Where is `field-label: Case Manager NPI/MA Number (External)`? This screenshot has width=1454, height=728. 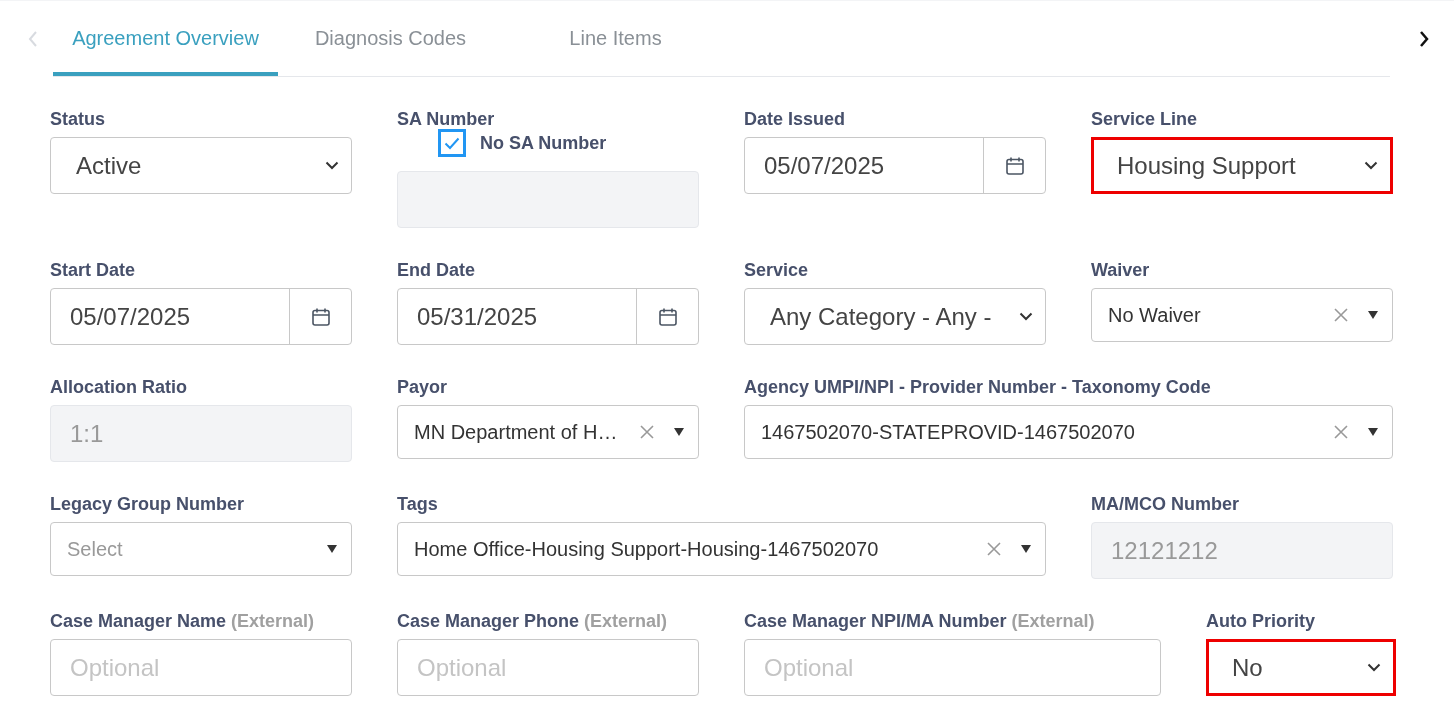
field-label: Case Manager NPI/MA Number (External) is located at coordinates (920, 621).